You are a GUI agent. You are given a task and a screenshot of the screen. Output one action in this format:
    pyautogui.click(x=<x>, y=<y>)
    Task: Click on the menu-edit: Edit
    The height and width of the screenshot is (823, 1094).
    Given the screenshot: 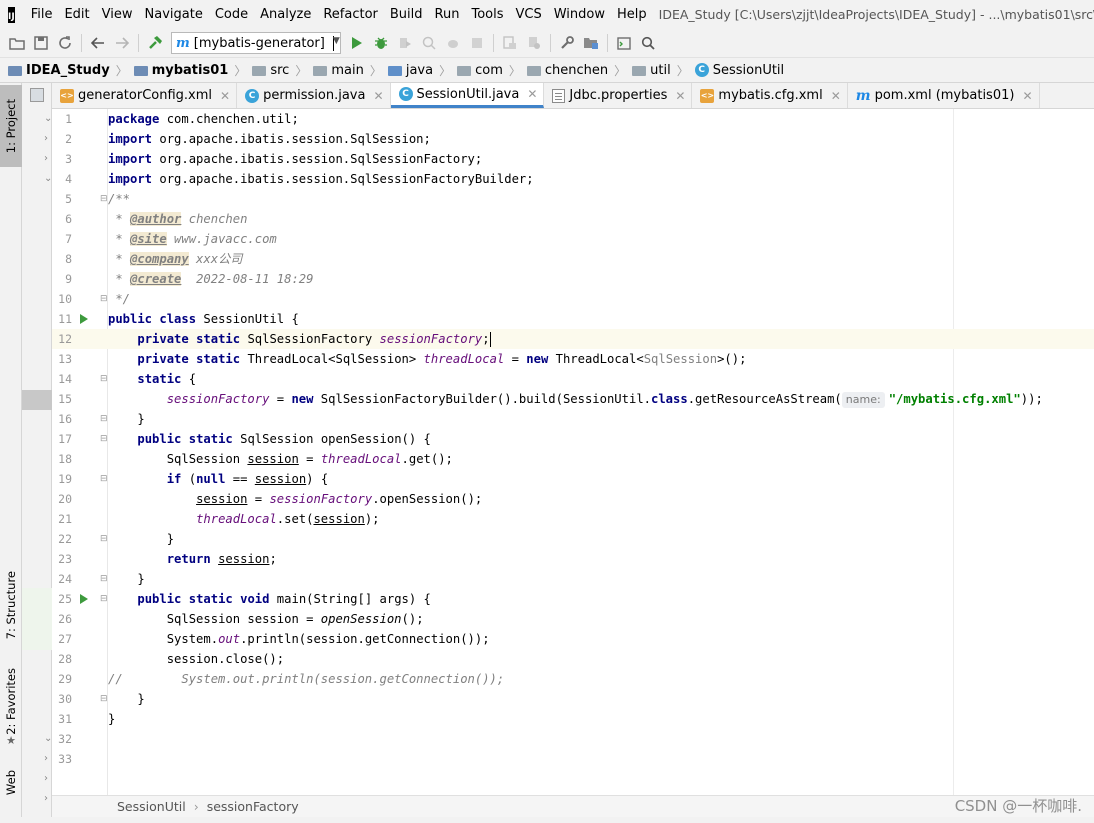 What is the action you would take?
    pyautogui.click(x=76, y=14)
    